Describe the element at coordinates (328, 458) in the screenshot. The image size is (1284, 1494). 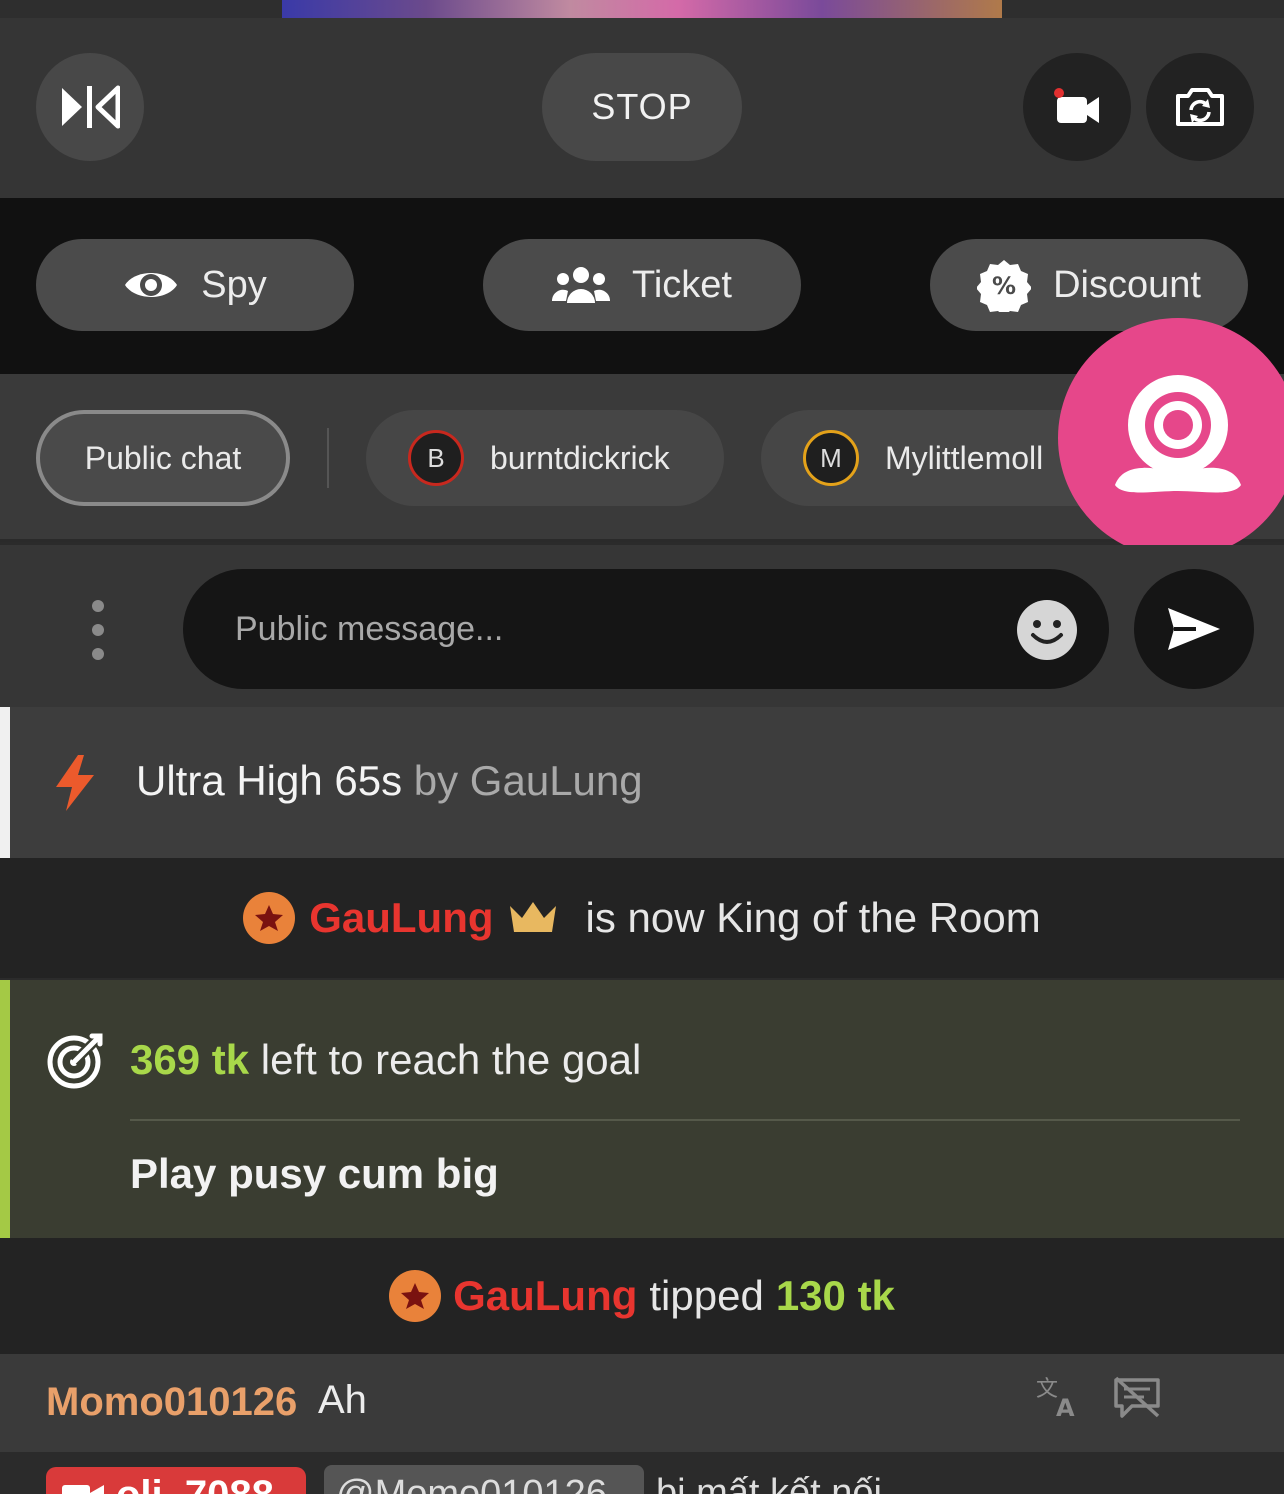
I see `tab-divider` at that location.